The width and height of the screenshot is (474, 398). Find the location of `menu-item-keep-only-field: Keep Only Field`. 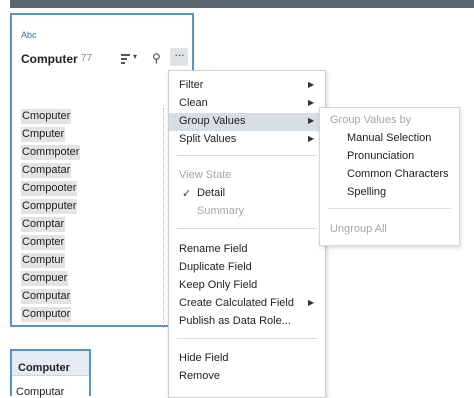

menu-item-keep-only-field: Keep Only Field is located at coordinates (247, 286).